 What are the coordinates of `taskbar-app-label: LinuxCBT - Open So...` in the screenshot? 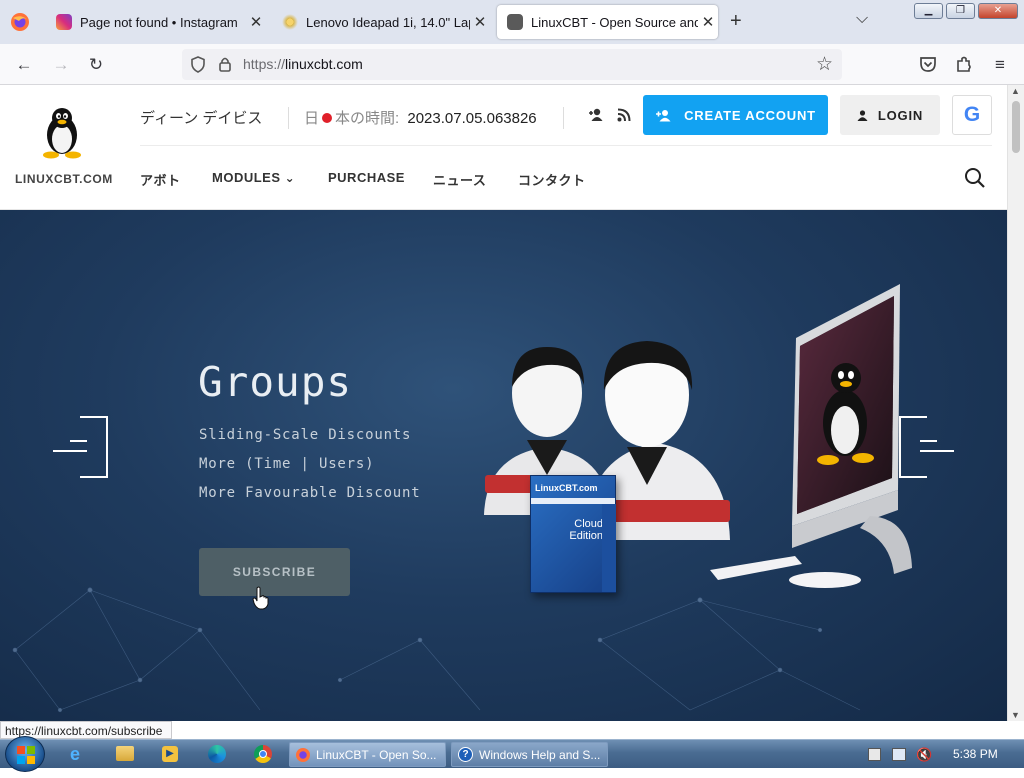 It's located at (376, 754).